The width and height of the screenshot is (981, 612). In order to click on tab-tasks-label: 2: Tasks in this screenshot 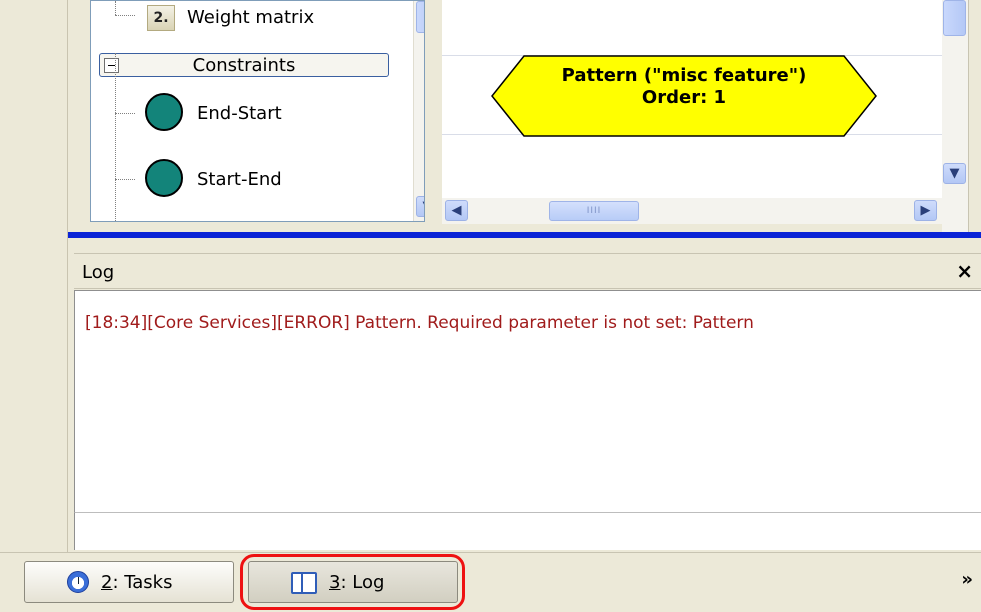, I will do `click(137, 582)`.